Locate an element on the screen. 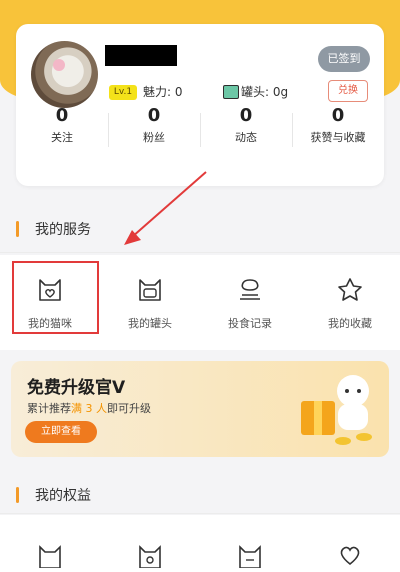 Image resolution: width=400 pixels, height=572 pixels. service-my-favorites: 我的收藏 is located at coordinates (350, 302).